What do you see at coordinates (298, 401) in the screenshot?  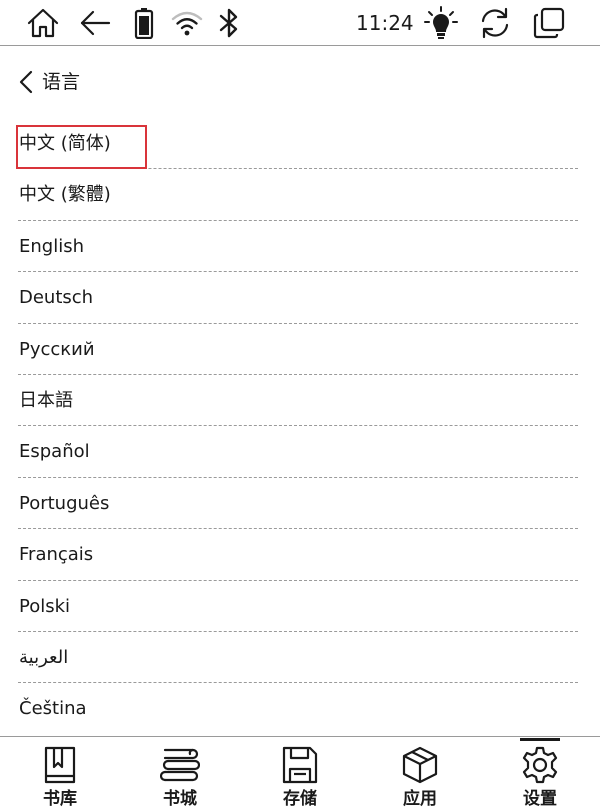 I see `language-item-japanese: 日本語` at bounding box center [298, 401].